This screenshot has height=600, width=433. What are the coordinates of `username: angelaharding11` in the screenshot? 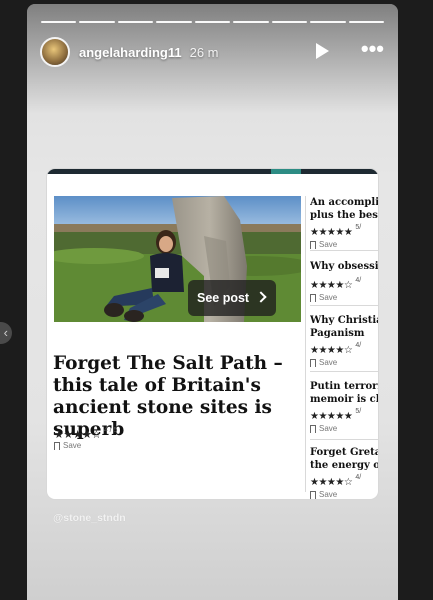 It's located at (130, 52).